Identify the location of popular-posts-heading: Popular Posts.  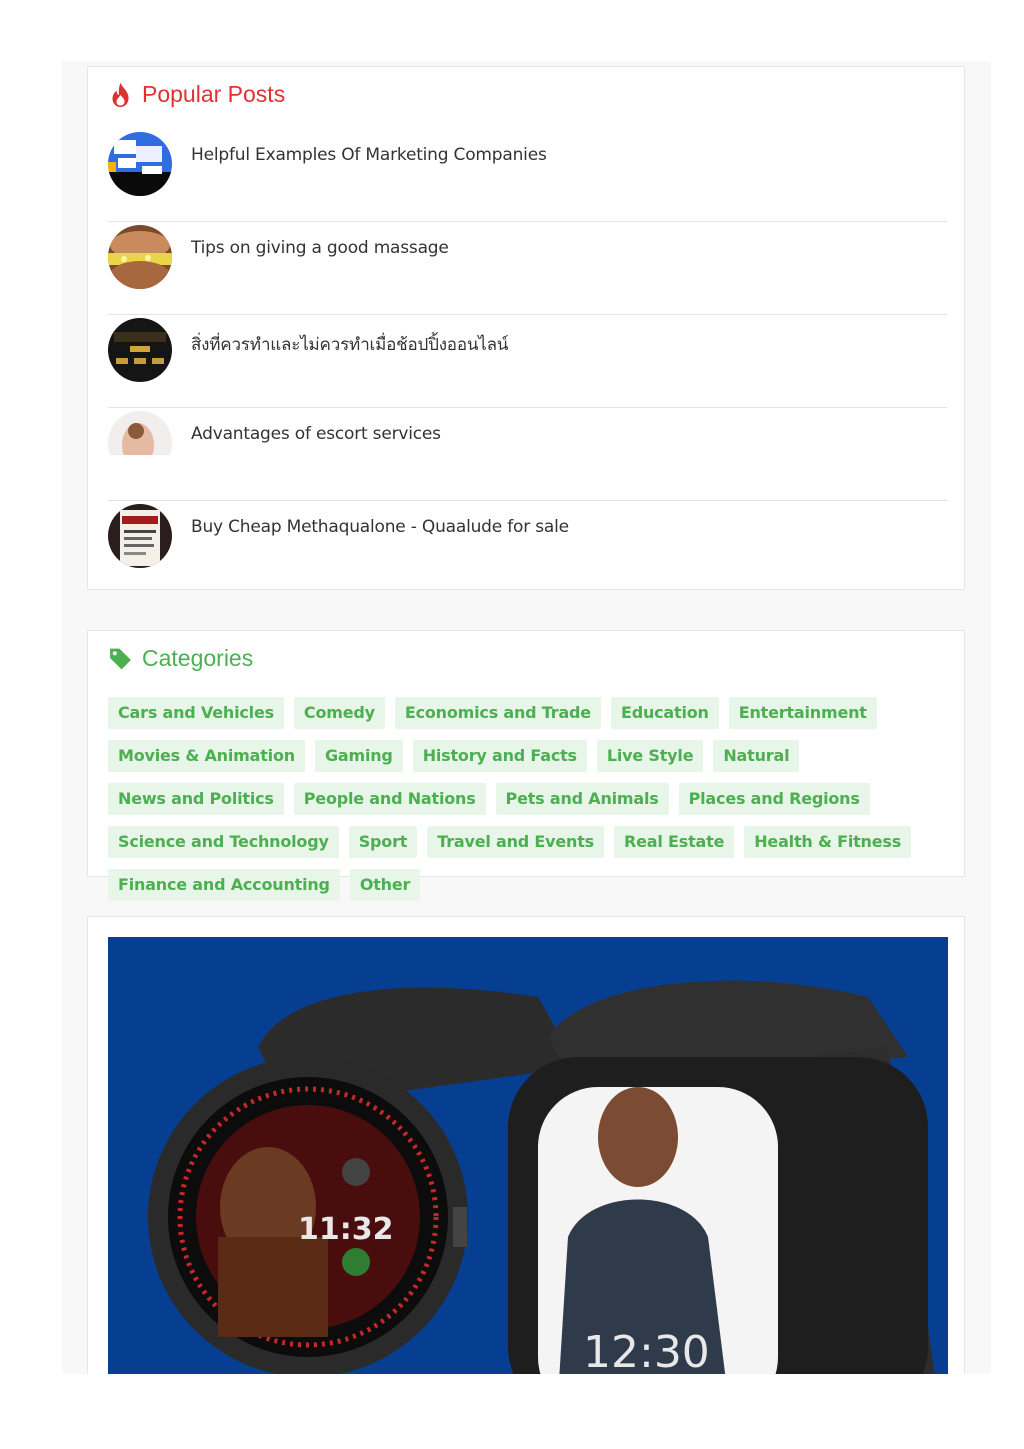
(196, 94).